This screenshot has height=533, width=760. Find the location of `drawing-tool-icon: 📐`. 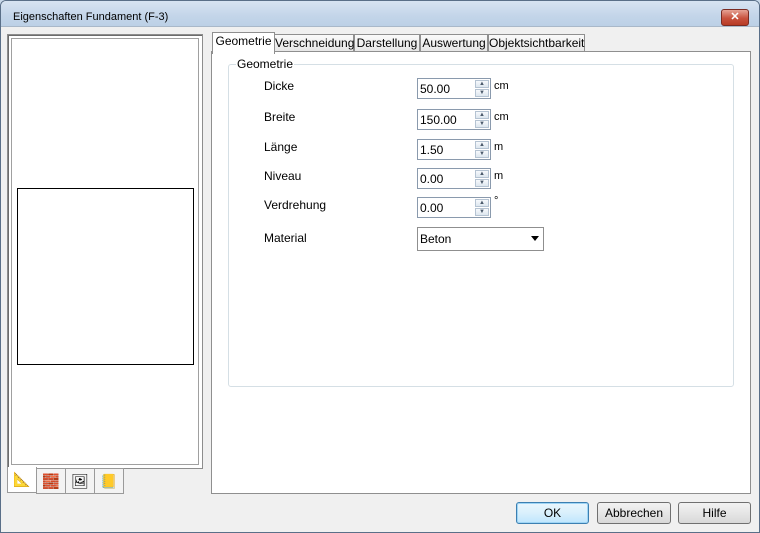

drawing-tool-icon: 📐 is located at coordinates (22, 479).